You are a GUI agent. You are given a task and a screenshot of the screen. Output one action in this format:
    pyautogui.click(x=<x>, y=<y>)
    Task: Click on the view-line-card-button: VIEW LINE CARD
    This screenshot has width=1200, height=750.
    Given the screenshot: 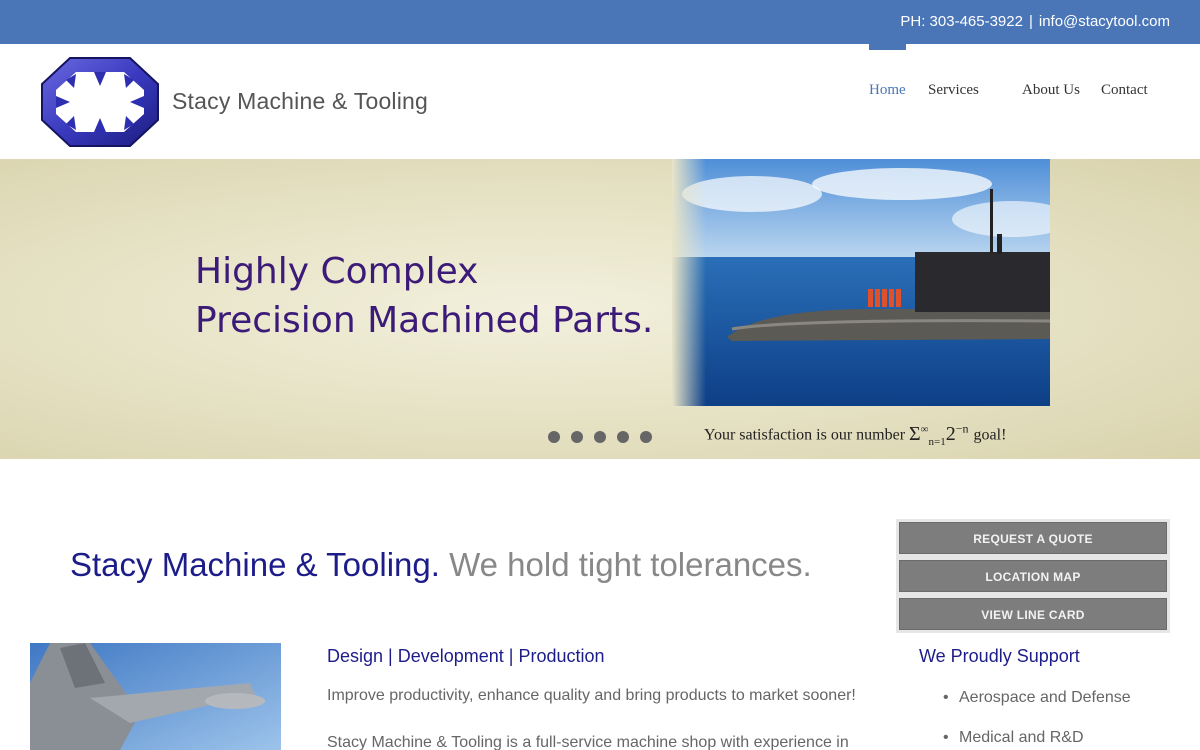 What is the action you would take?
    pyautogui.click(x=1033, y=614)
    